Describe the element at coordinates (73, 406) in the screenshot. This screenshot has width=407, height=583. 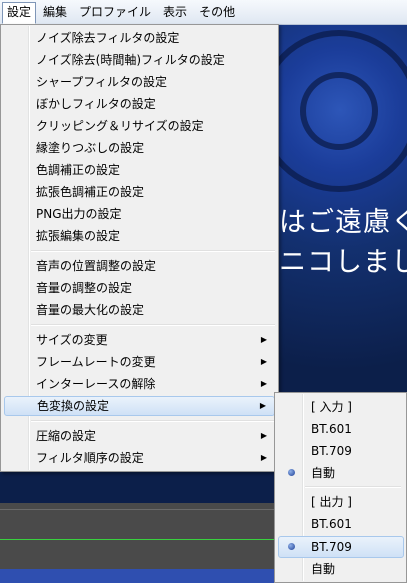
I see `menu-item-label: 色変換の設定` at that location.